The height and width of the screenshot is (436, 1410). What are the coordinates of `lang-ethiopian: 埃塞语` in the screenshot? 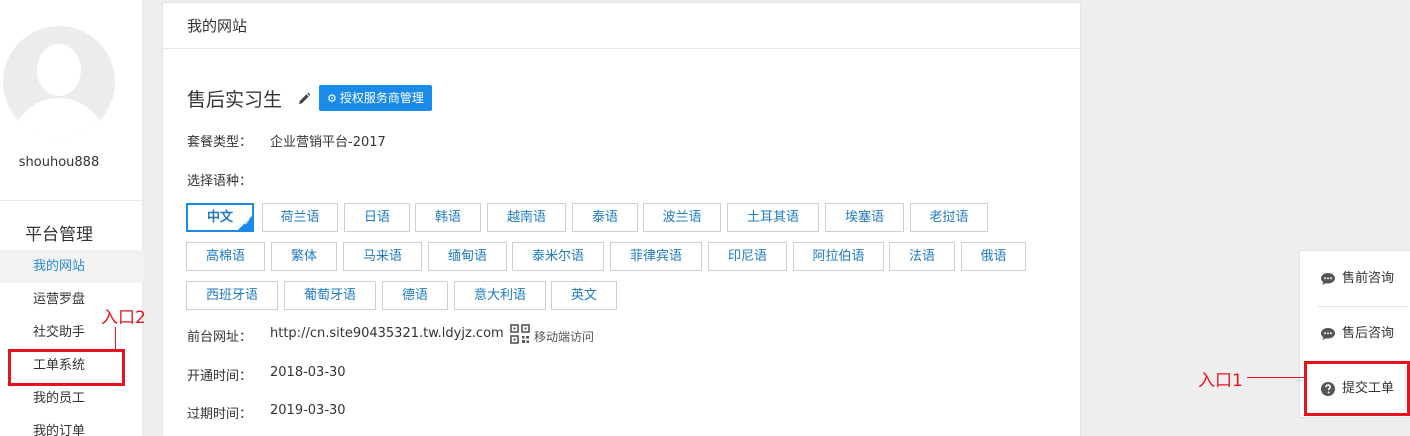 It's located at (864, 217).